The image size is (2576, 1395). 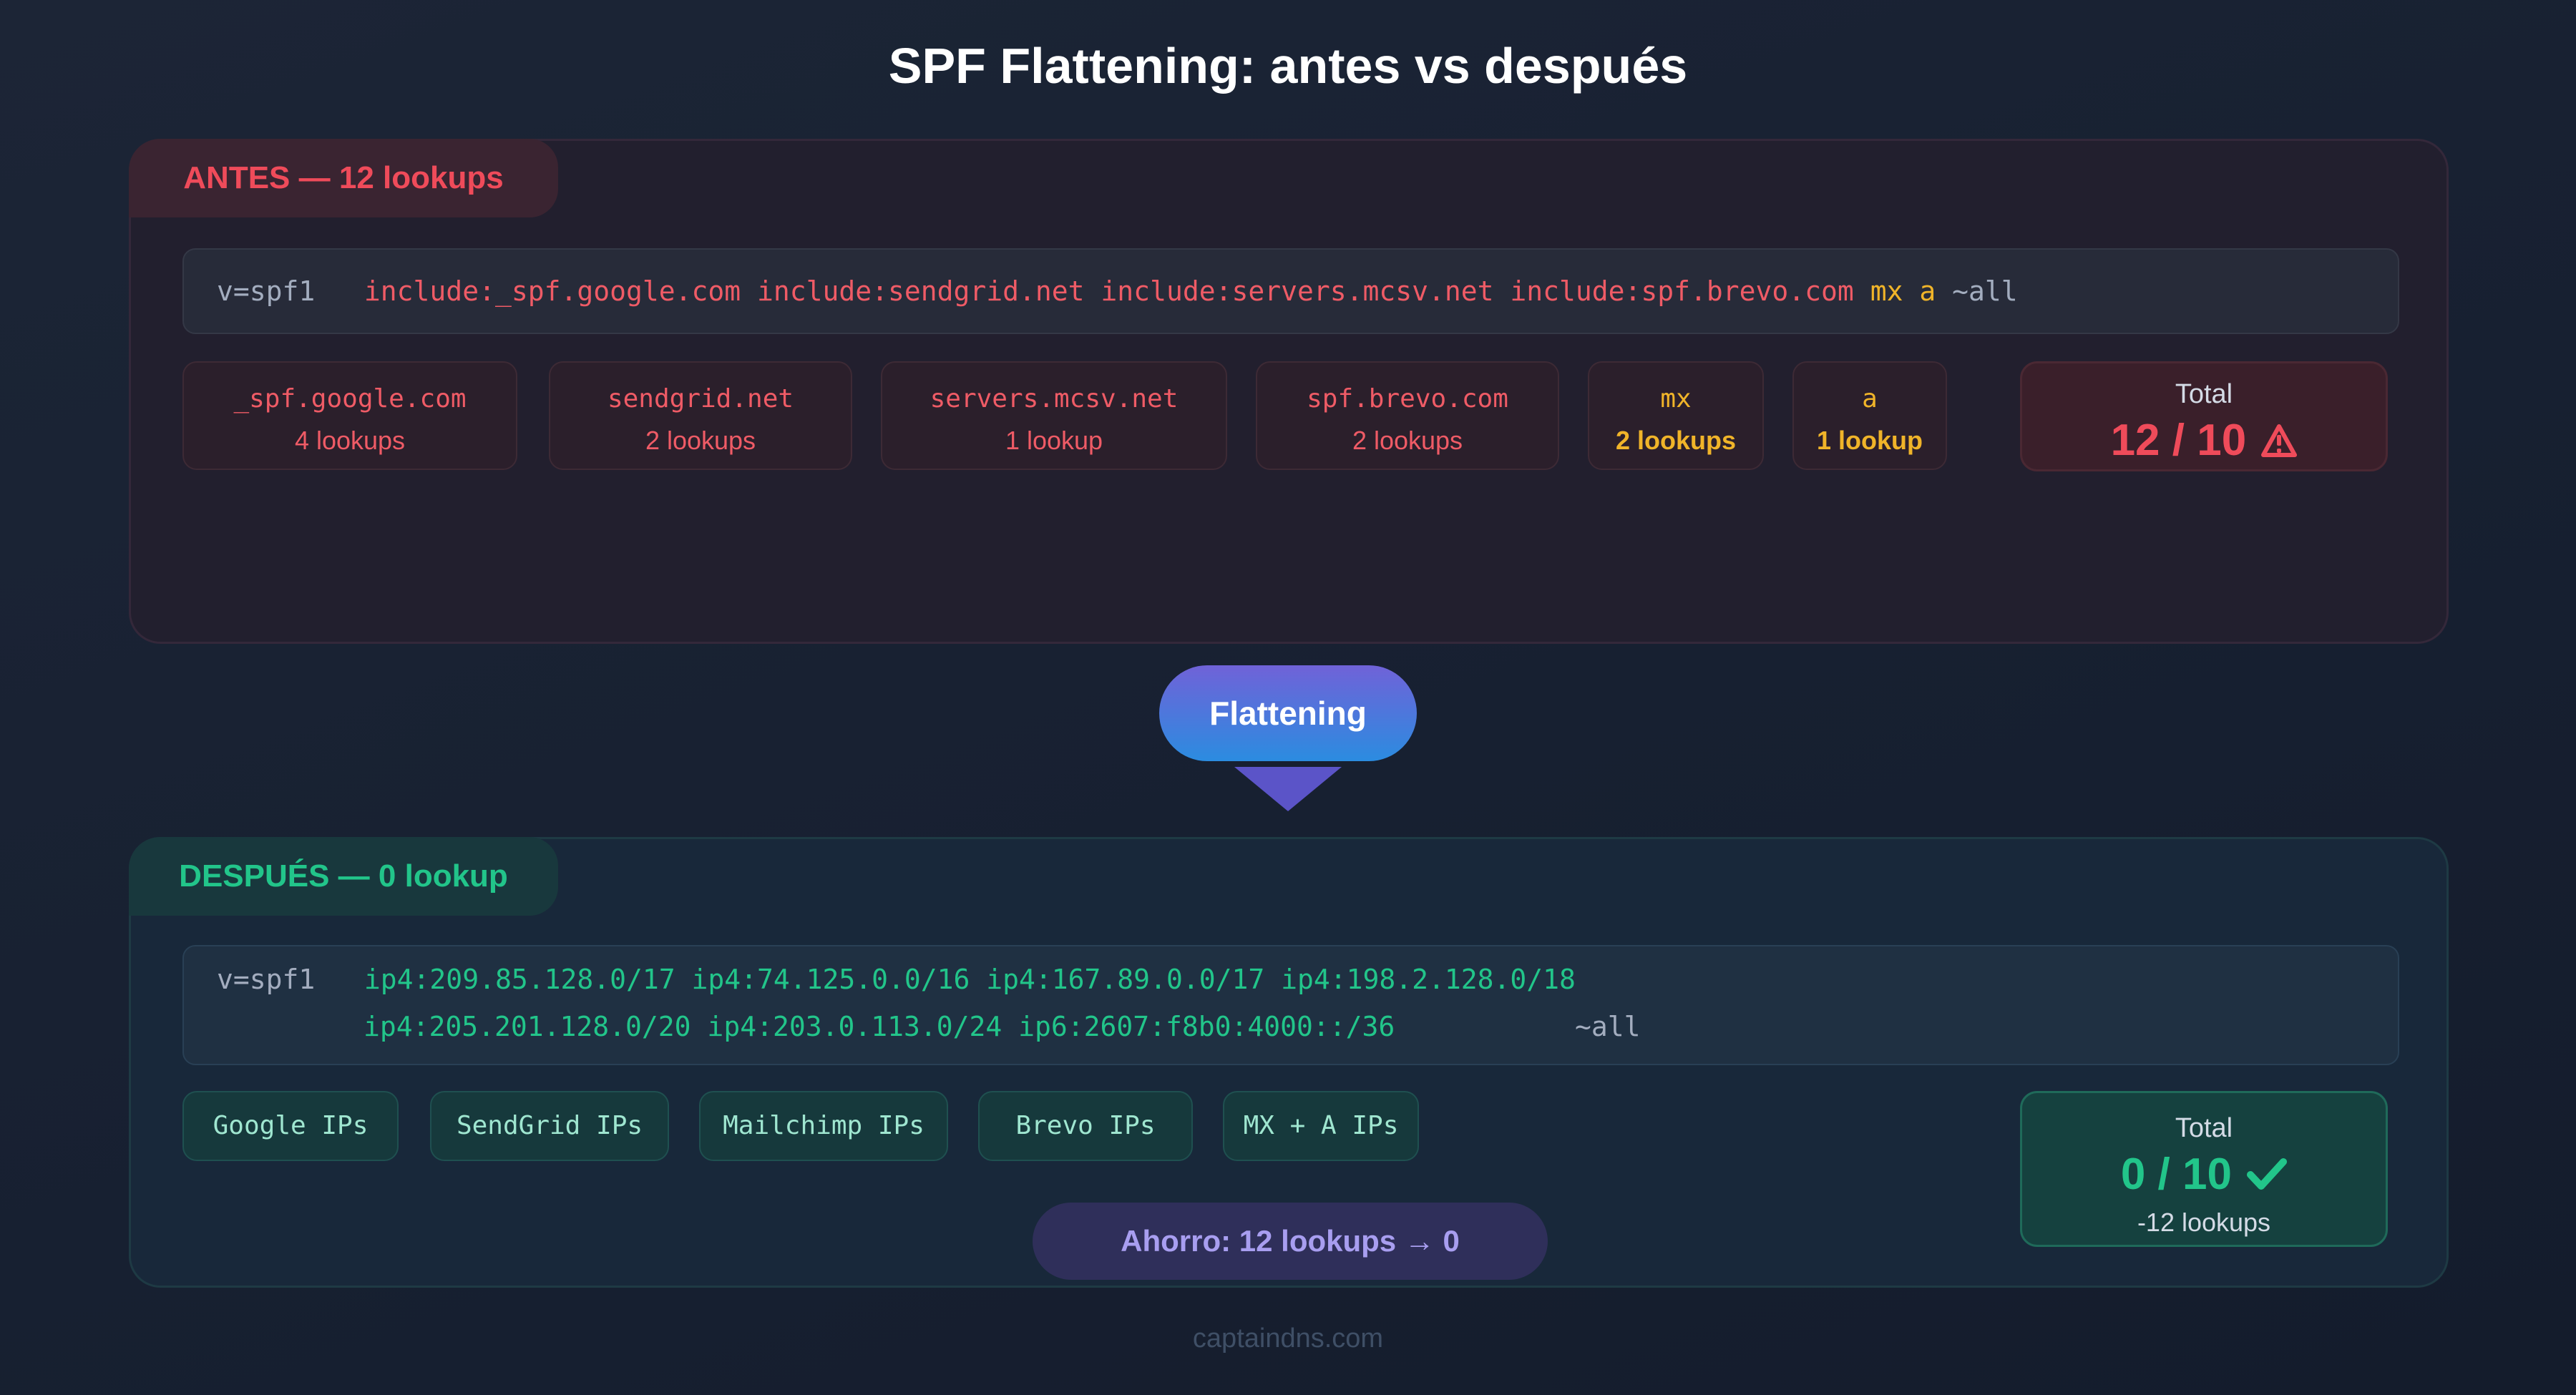 What do you see at coordinates (1676, 399) in the screenshot?
I see `chip-name: mx` at bounding box center [1676, 399].